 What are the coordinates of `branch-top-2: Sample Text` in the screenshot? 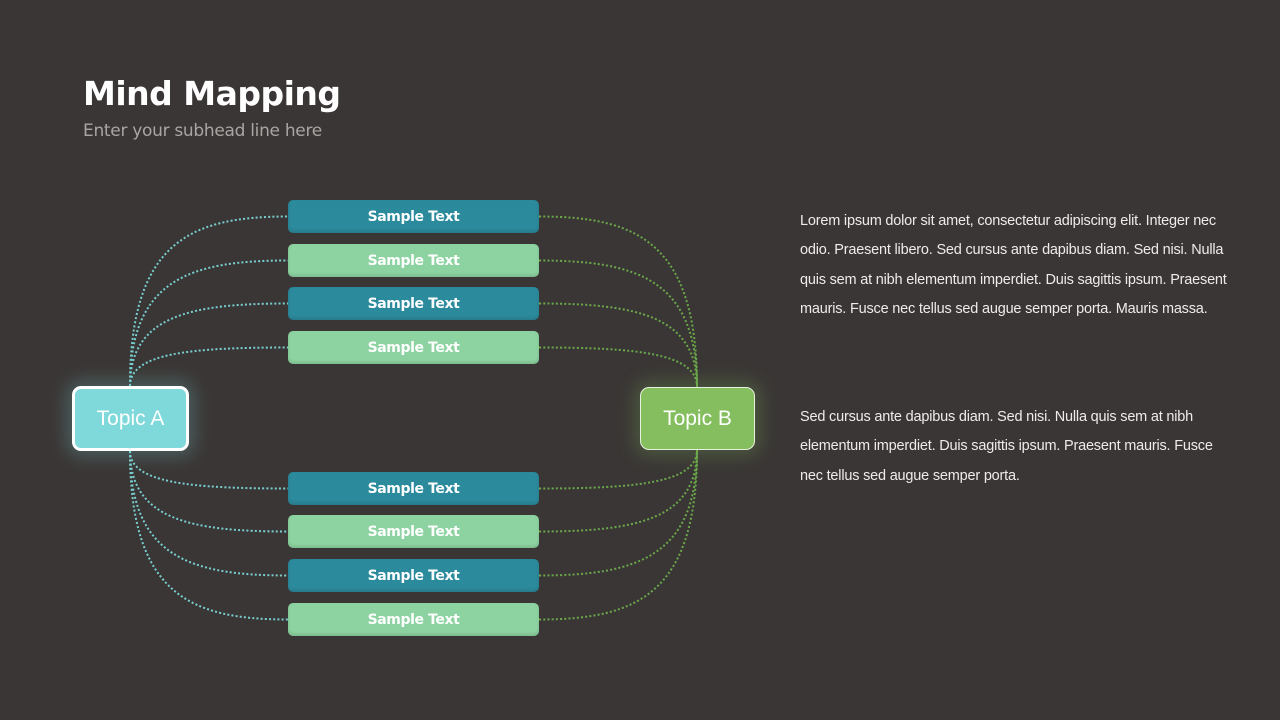 It's located at (413, 260).